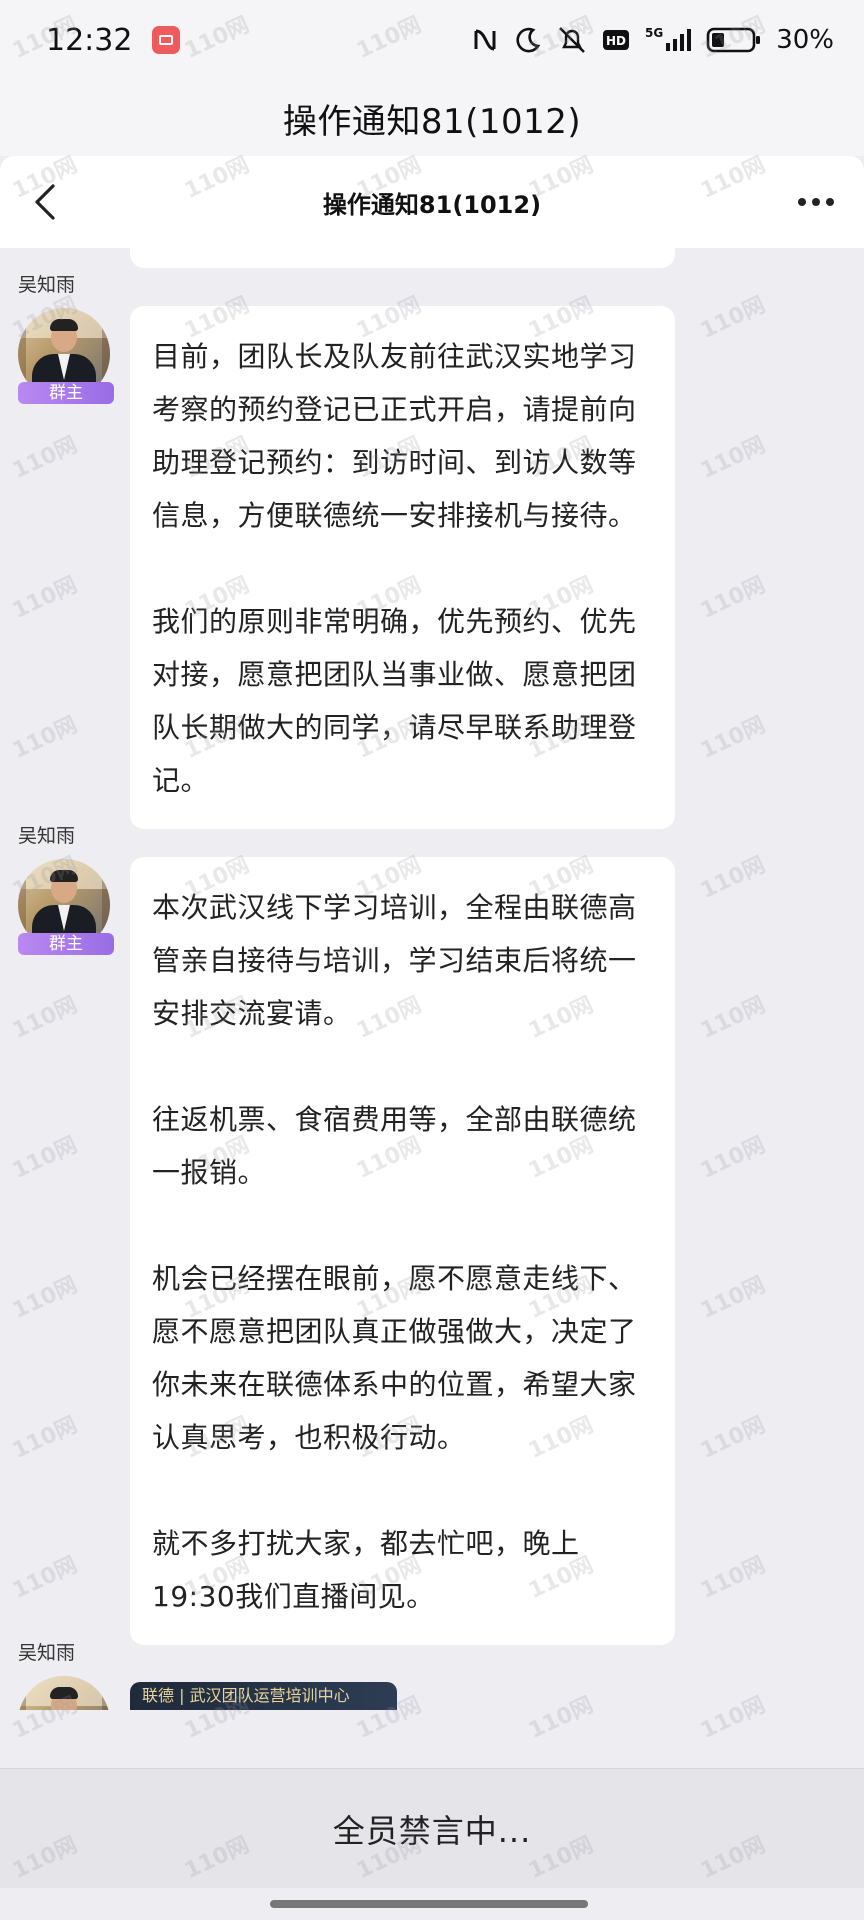 The width and height of the screenshot is (864, 1920). I want to click on network-label: 5G, so click(654, 33).